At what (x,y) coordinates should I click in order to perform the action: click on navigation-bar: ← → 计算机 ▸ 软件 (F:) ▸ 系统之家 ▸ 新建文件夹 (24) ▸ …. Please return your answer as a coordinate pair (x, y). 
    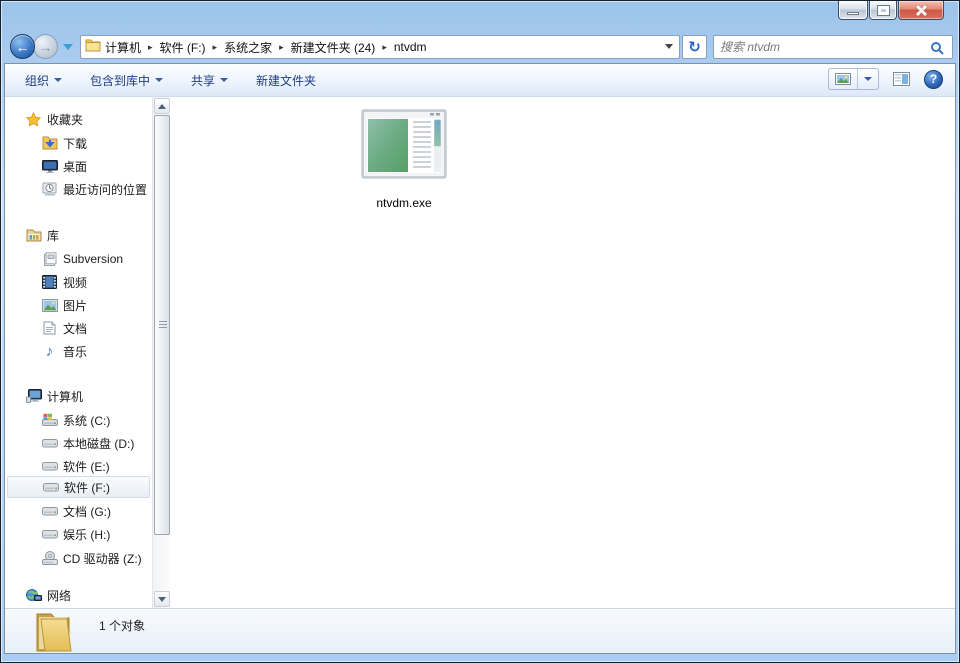
    Looking at the image, I should click on (480, 47).